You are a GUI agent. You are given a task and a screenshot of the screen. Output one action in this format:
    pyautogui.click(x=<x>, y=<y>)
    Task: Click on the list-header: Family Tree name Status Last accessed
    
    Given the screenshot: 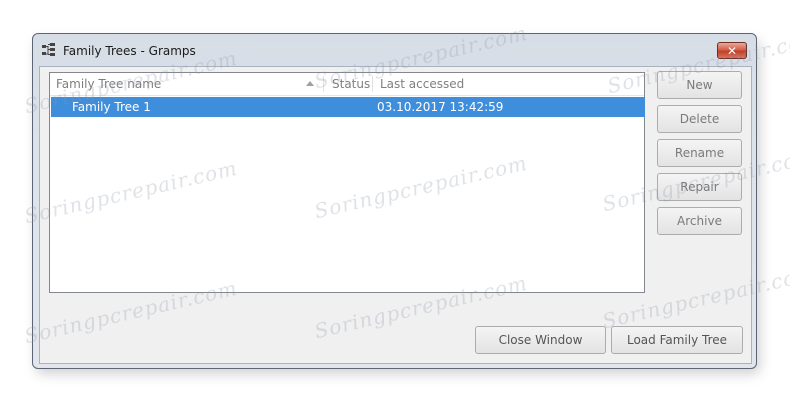 What is the action you would take?
    pyautogui.click(x=347, y=84)
    